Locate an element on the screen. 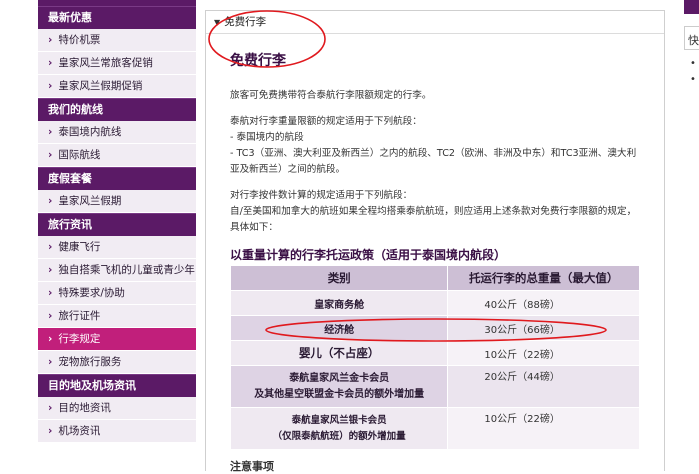 Image resolution: width=699 pixels, height=474 pixels. sidebar-item-special-fares: › 特价机票 is located at coordinates (117, 40).